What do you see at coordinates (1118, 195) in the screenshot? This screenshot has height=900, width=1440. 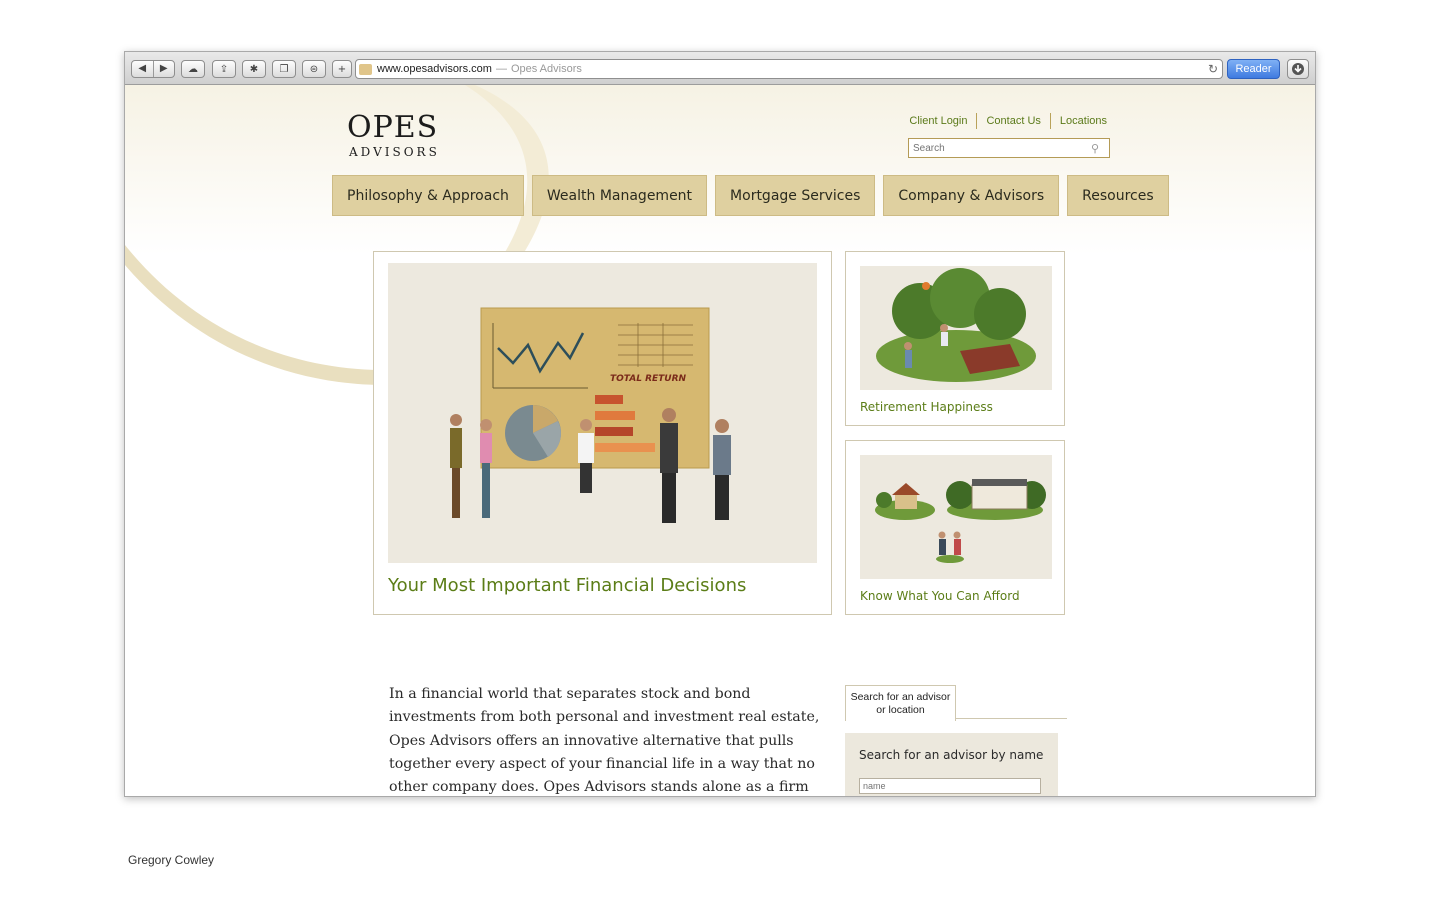 I see `nav-resources: Resources` at bounding box center [1118, 195].